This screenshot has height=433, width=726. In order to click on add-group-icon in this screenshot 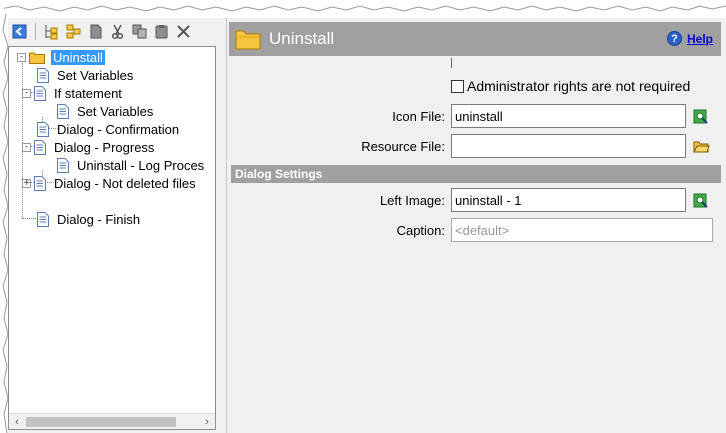, I will do `click(73, 31)`.